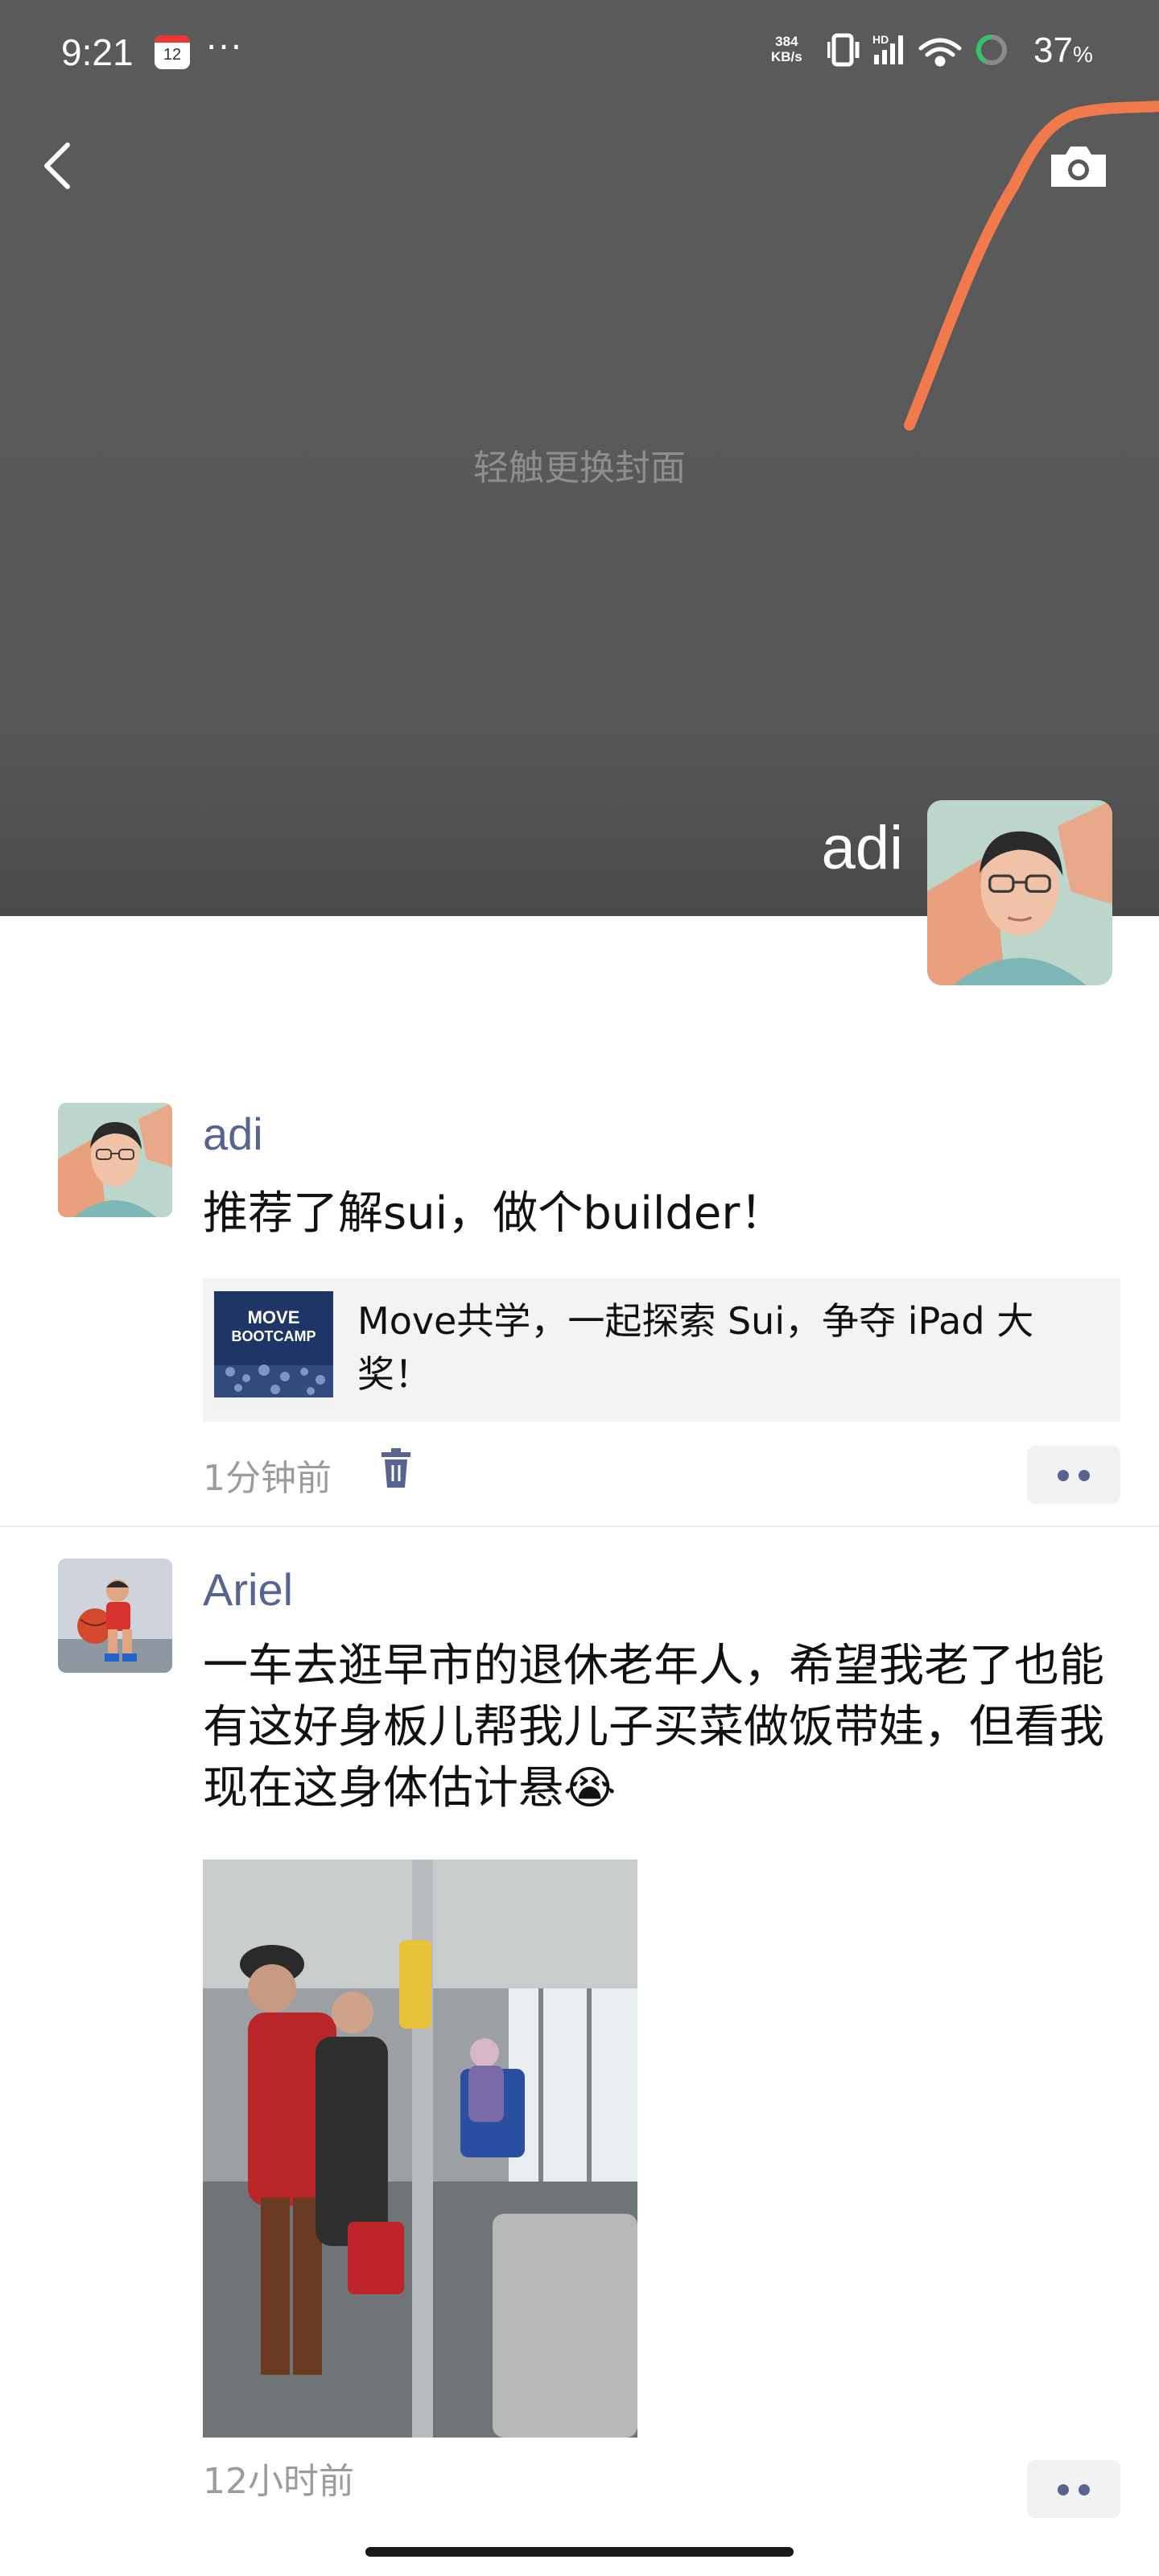  What do you see at coordinates (172, 52) in the screenshot?
I see `calendar-notification-icon: 12` at bounding box center [172, 52].